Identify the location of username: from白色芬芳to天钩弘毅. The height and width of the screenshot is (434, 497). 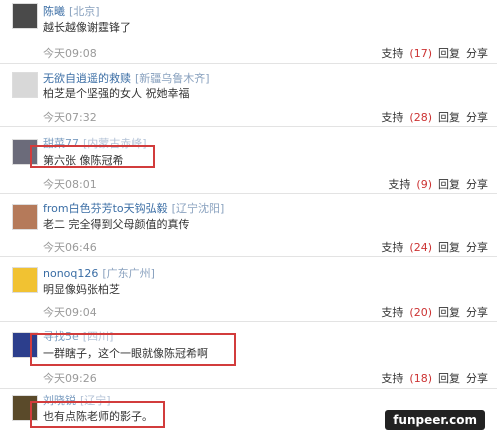
(105, 208).